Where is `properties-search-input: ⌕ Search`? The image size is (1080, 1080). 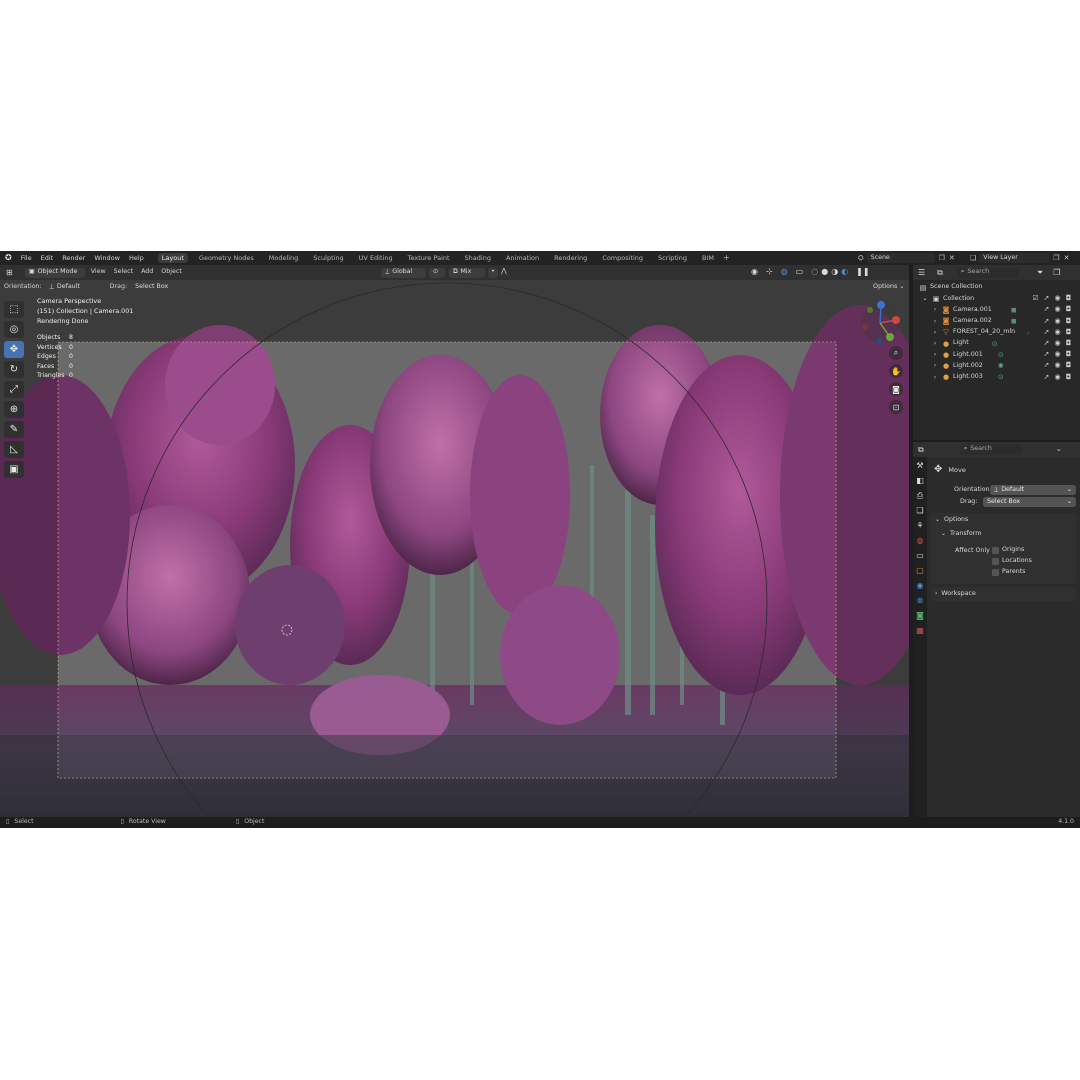 properties-search-input: ⌕ Search is located at coordinates (990, 449).